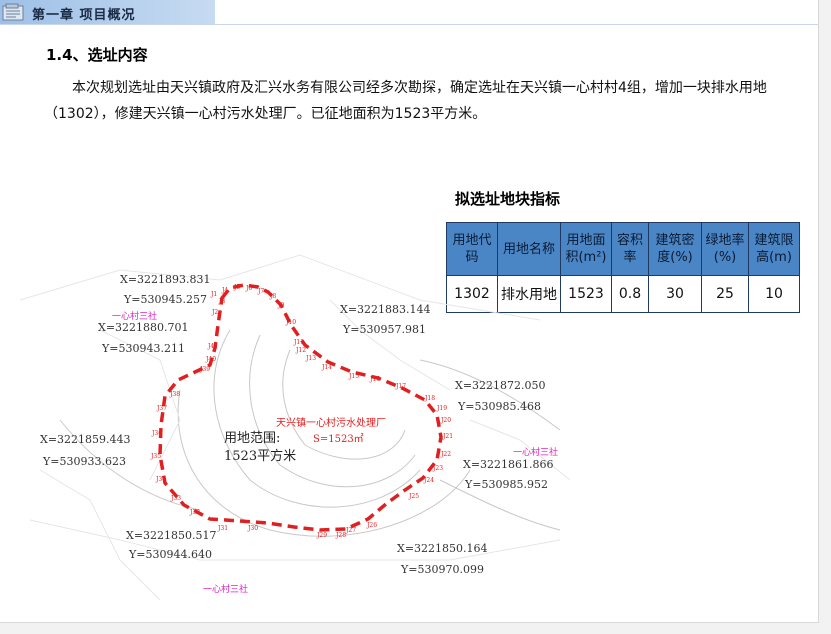 This screenshot has width=831, height=634. What do you see at coordinates (442, 569) in the screenshot?
I see `coord-y: Y=530970.099` at bounding box center [442, 569].